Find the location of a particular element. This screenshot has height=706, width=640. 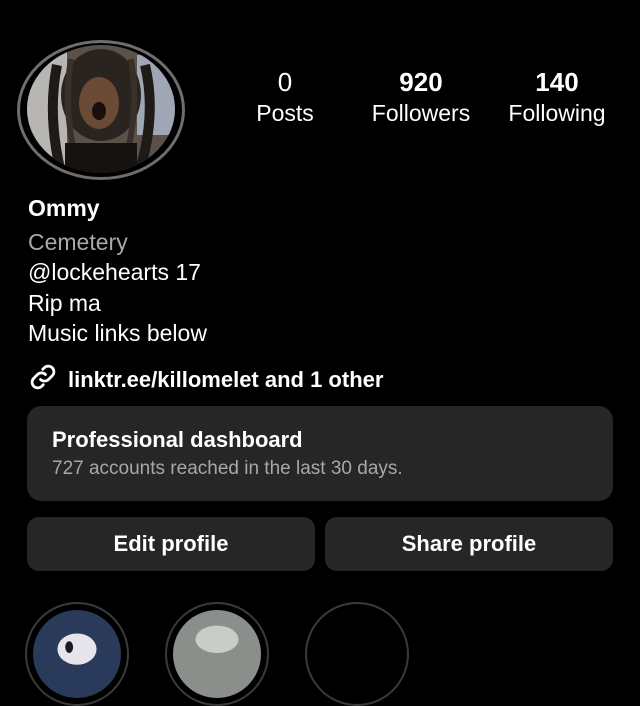

bio-line-2: Rip ma is located at coordinates (64, 303).